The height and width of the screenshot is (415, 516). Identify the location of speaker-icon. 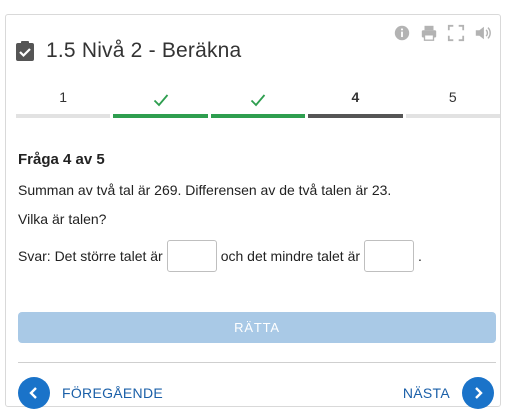
(483, 33).